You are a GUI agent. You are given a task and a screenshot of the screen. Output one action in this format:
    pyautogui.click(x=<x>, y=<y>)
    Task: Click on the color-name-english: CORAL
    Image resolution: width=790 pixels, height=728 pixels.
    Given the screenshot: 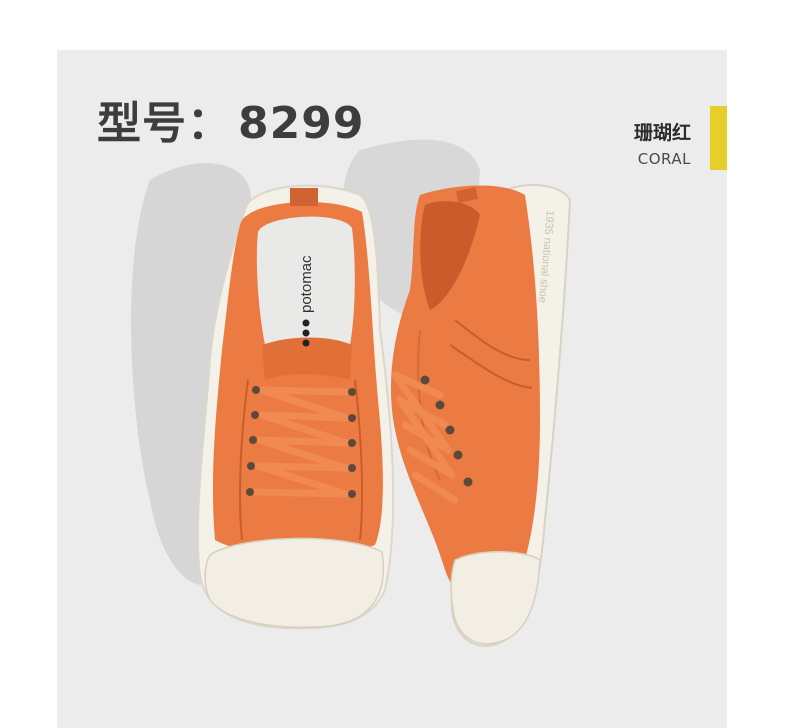 What is the action you would take?
    pyautogui.click(x=664, y=159)
    